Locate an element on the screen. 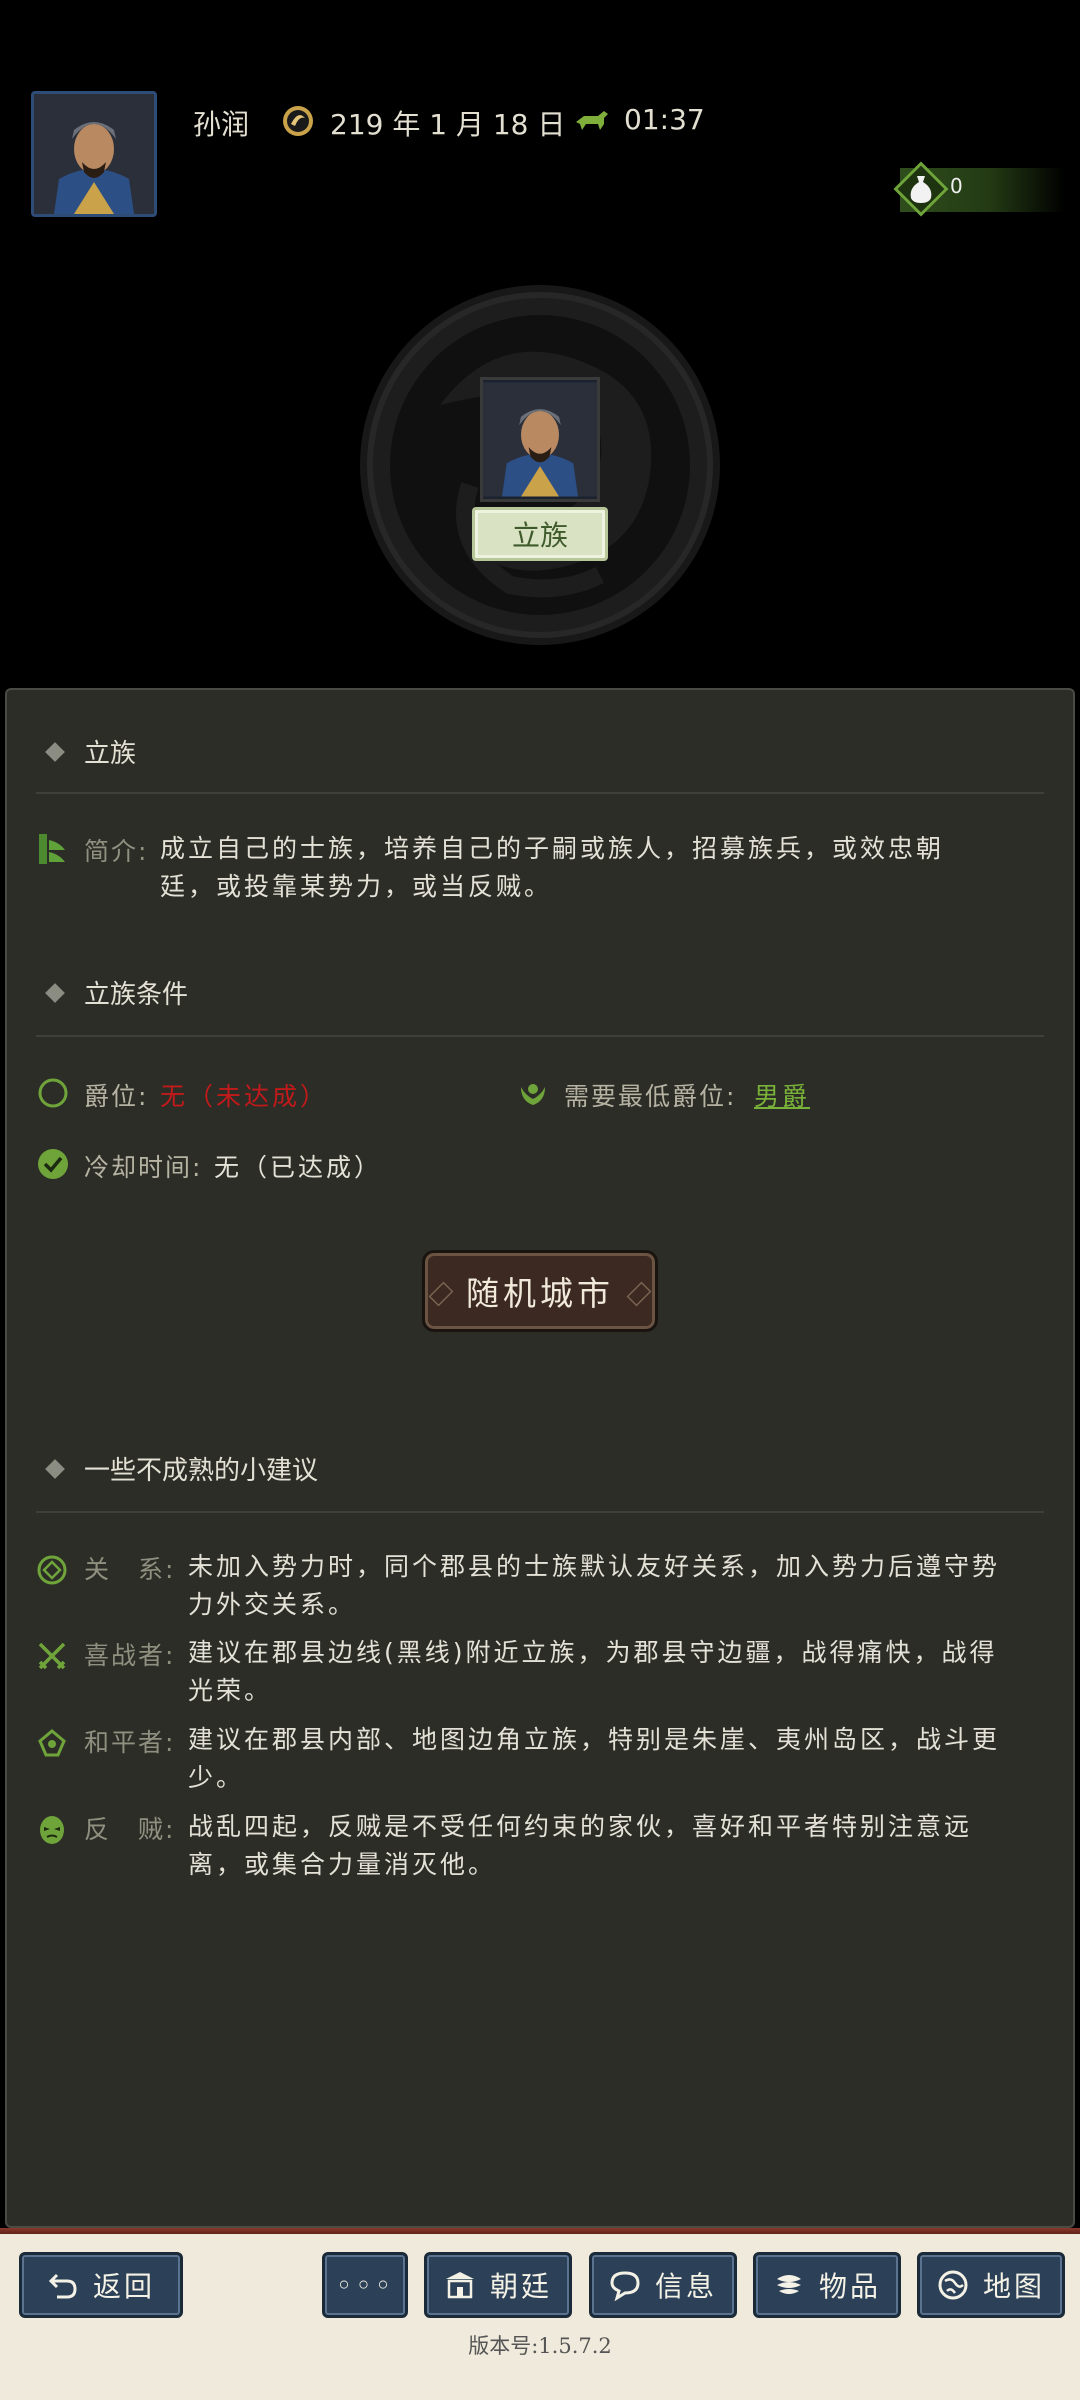  relation-icon is located at coordinates (52, 1570).